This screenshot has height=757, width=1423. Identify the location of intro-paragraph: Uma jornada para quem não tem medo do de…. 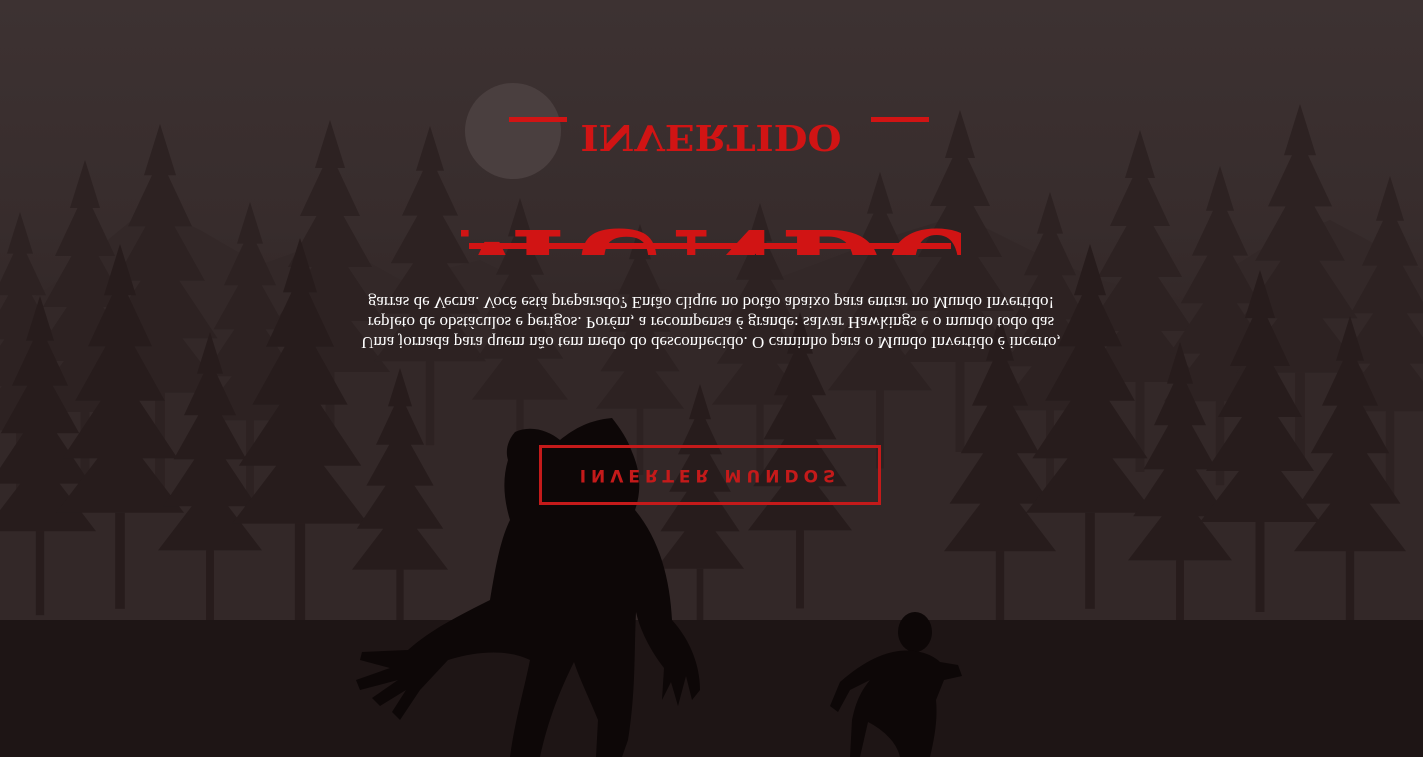
(711, 322).